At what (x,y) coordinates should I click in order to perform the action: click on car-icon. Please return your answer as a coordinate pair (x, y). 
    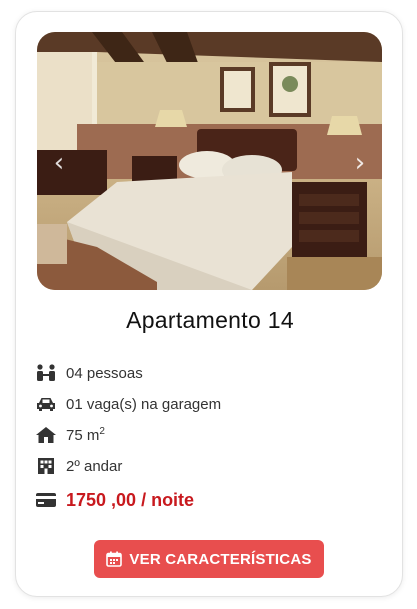
    Looking at the image, I should click on (46, 404).